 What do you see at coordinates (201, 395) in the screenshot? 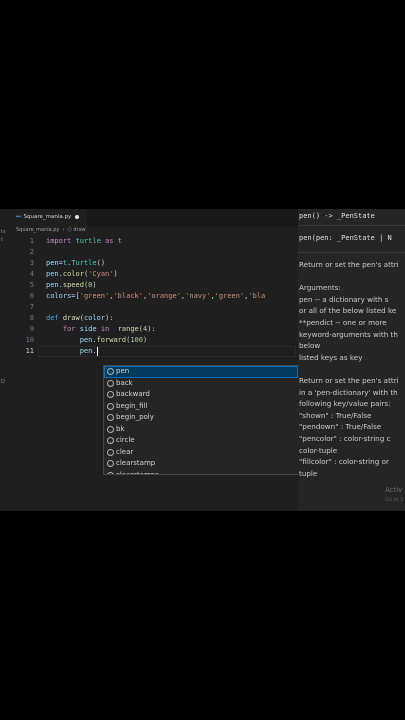
I see `suggestion-item: ◦ backward` at bounding box center [201, 395].